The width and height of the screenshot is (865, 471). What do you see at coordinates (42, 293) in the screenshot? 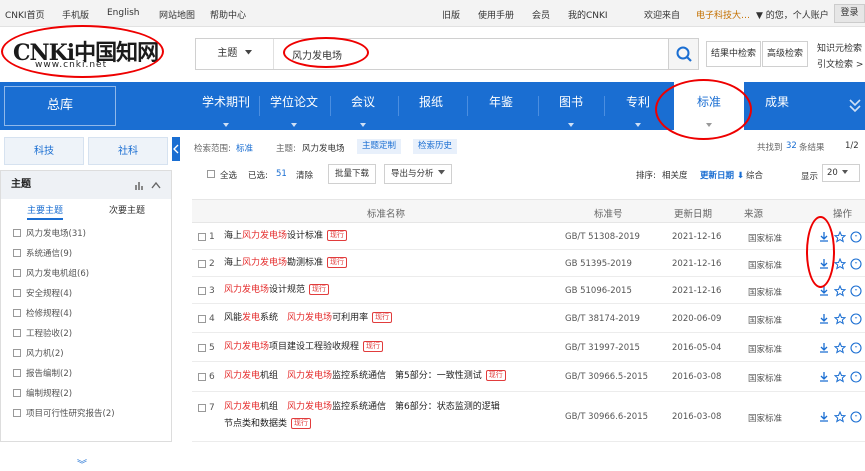
I see `filter-item: 安全规程(4)` at bounding box center [42, 293].